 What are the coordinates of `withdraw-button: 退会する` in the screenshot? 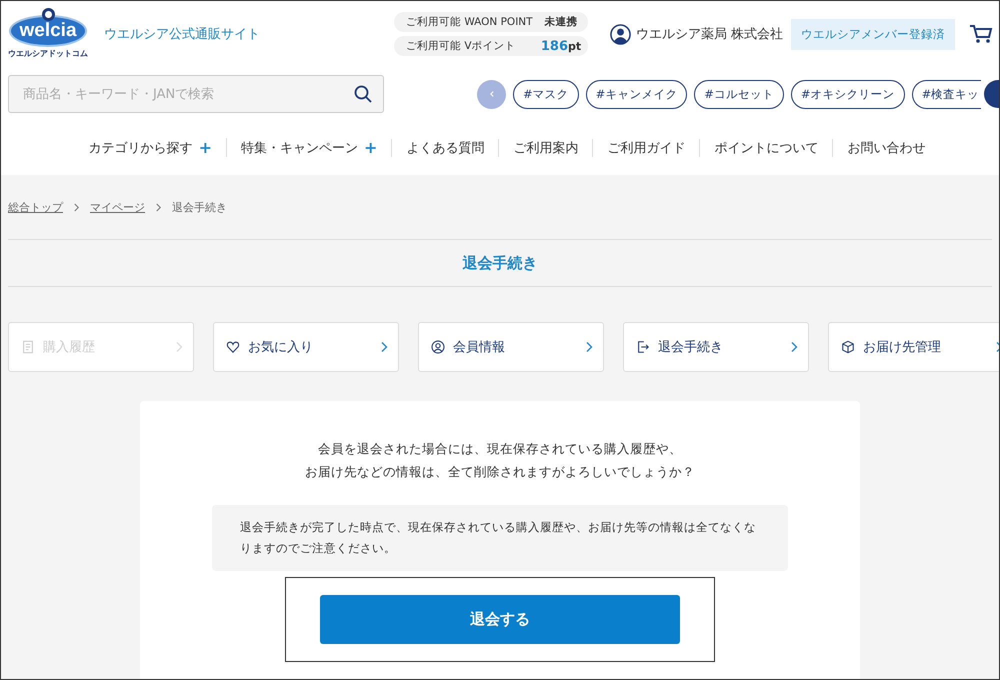 It's located at (500, 619).